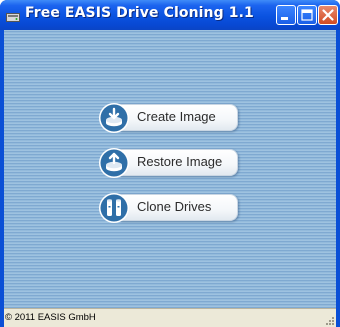  What do you see at coordinates (139, 13) in the screenshot?
I see `window-title: Free EASIS Drive Cloning 1.1` at bounding box center [139, 13].